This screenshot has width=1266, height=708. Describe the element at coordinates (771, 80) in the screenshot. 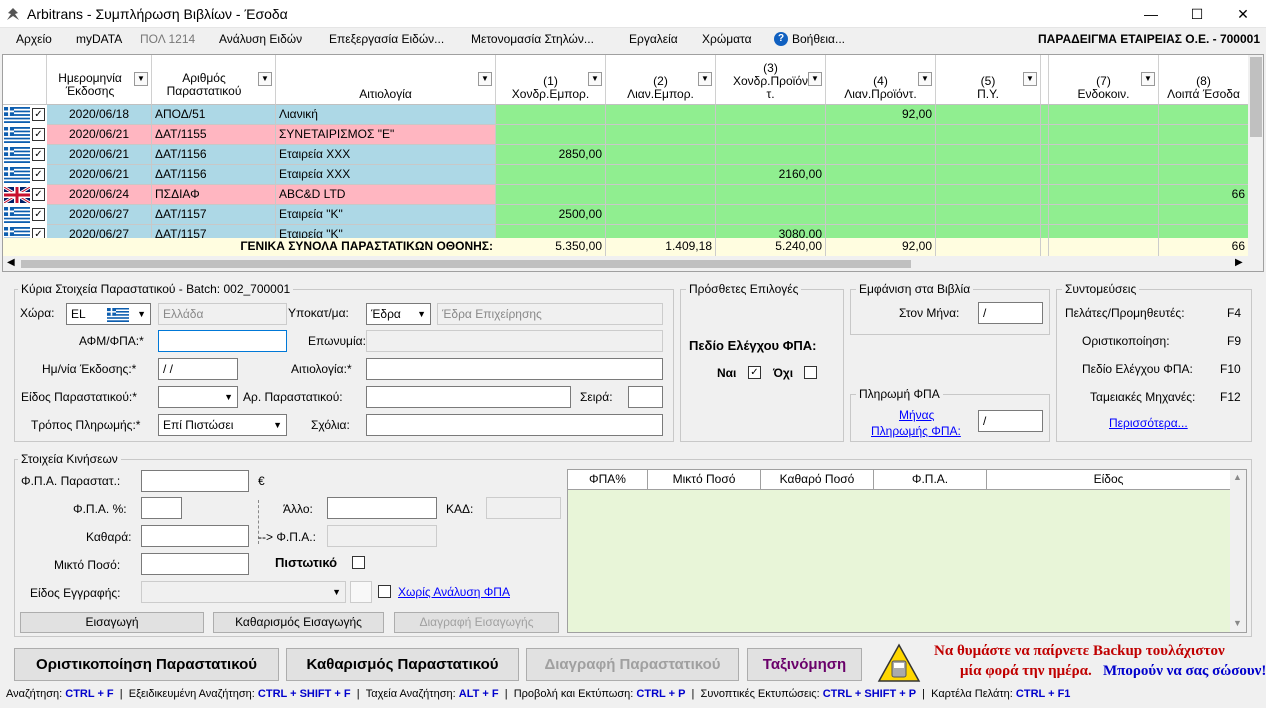

I see `grid-header-col3: (3) Χονδρ.Προϊόν τ. ▼` at that location.